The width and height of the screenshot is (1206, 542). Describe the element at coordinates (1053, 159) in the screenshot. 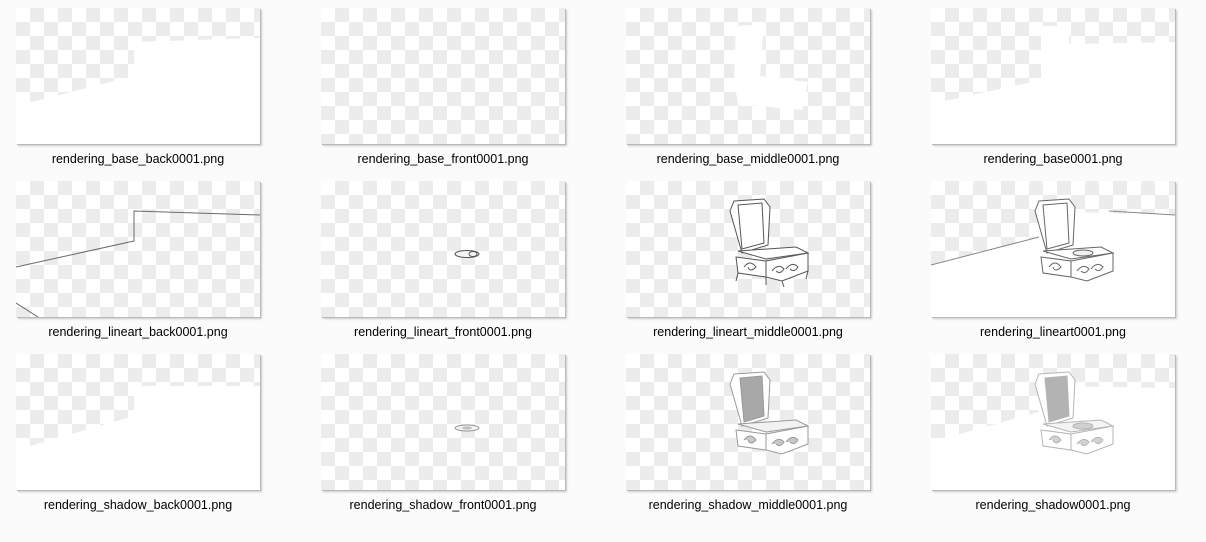

I see `file-name-label: rendering_base0001.png` at that location.